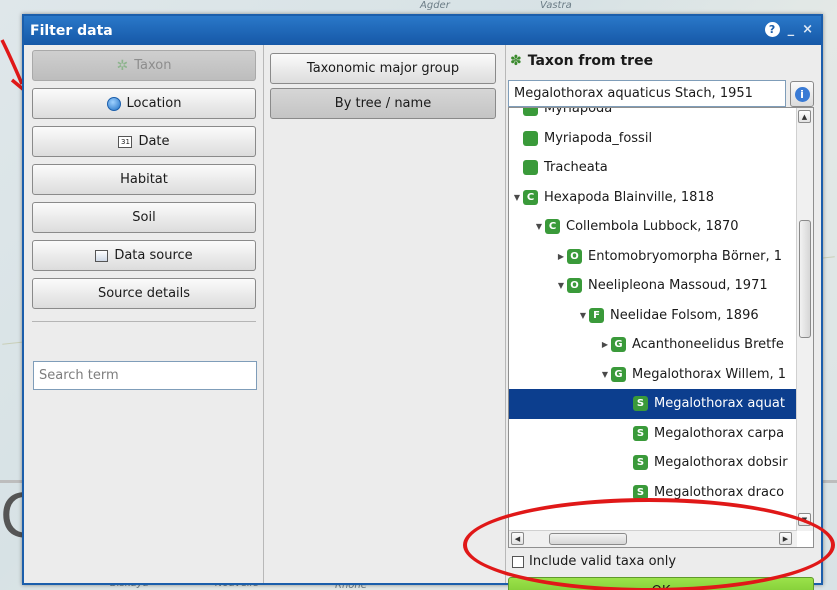 This screenshot has height=590, width=837. Describe the element at coordinates (576, 168) in the screenshot. I see `tree-node-label: Tracheata` at that location.